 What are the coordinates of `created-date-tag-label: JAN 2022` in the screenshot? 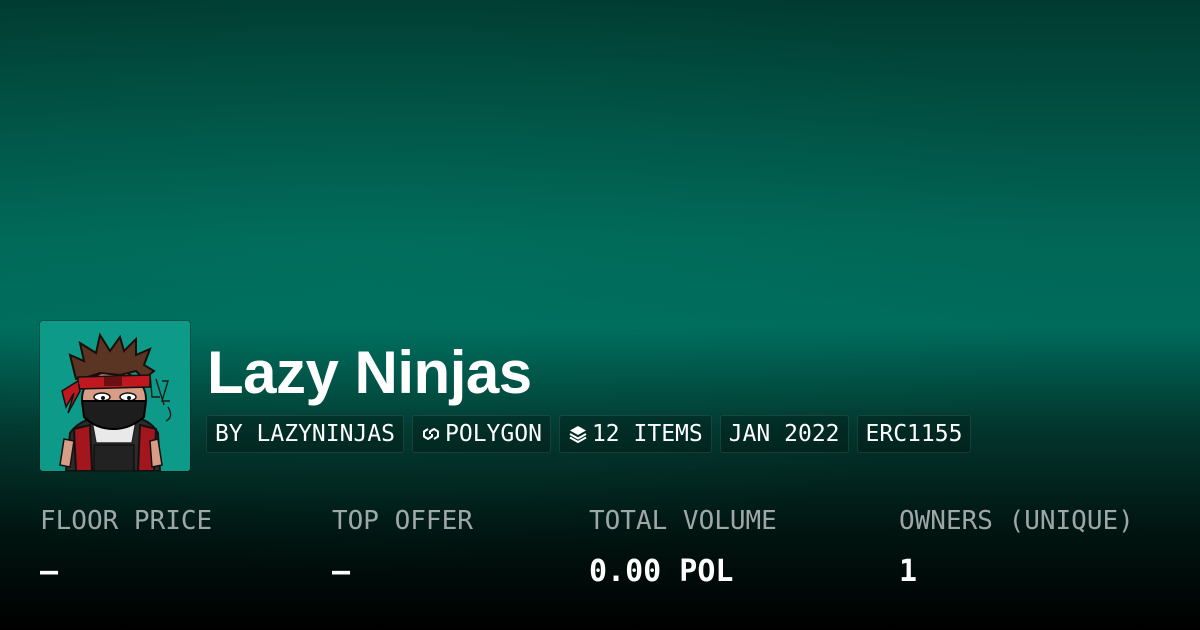 It's located at (784, 434).